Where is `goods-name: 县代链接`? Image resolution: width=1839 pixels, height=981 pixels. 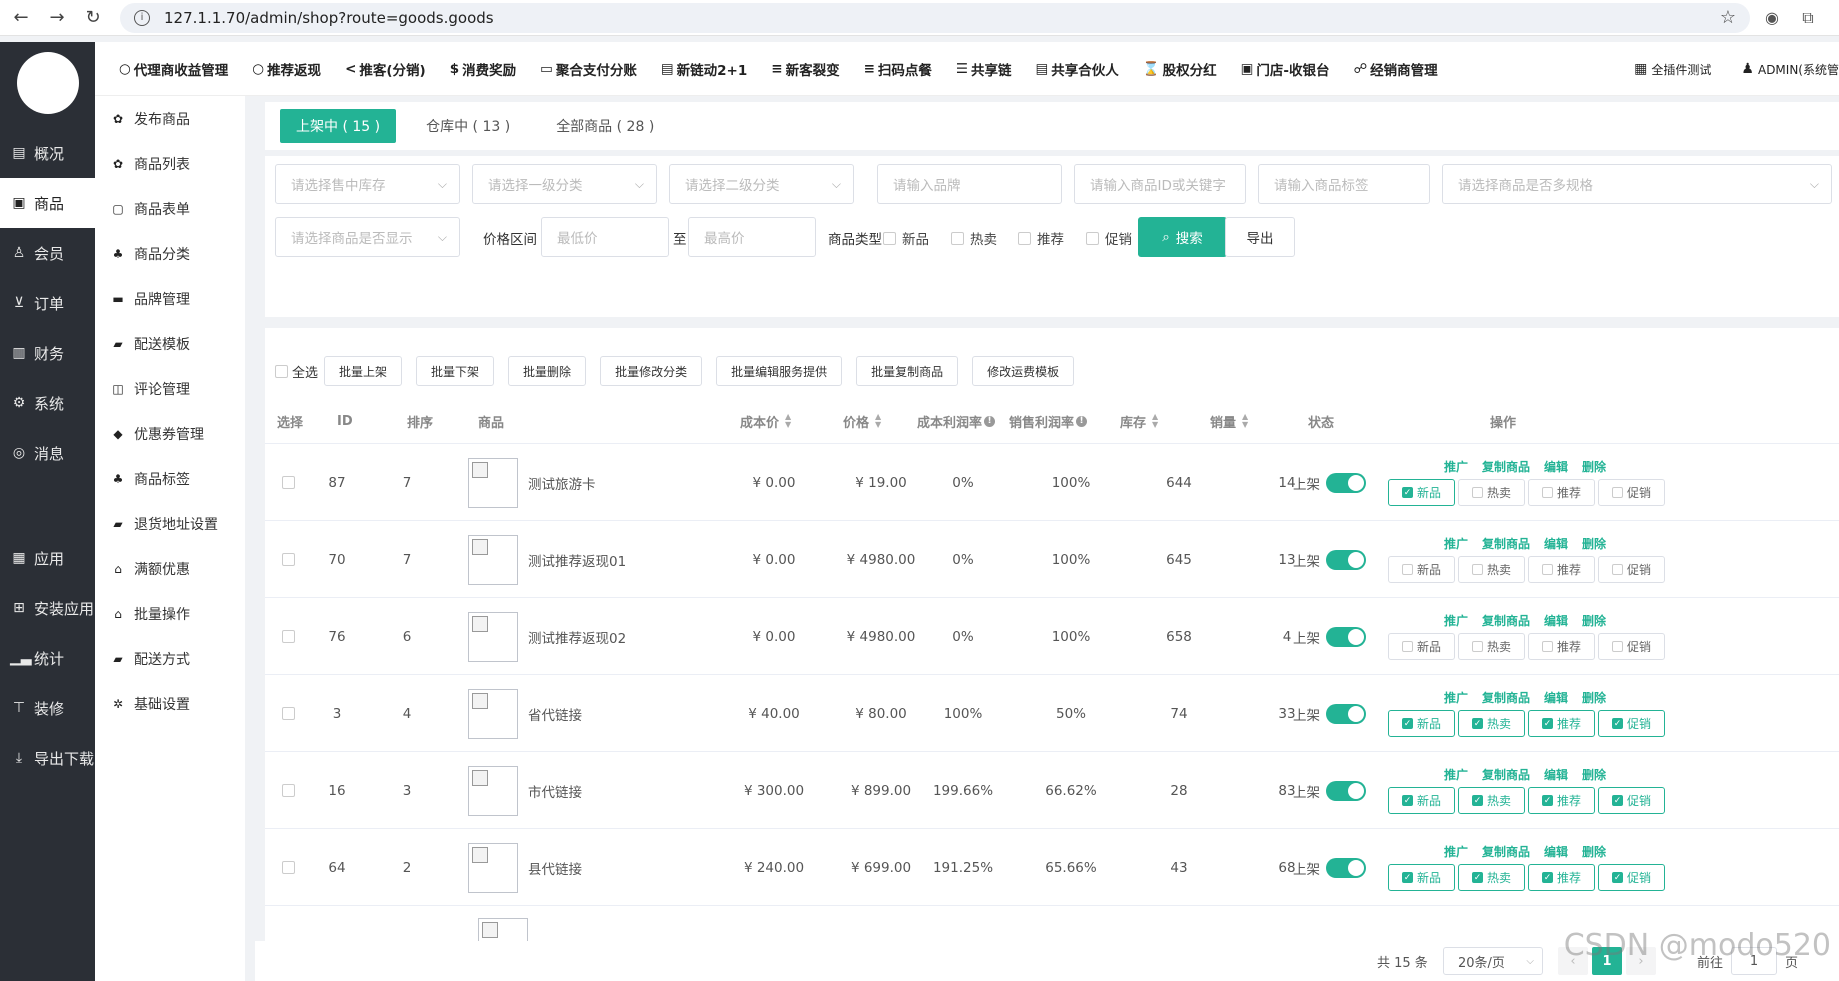 goods-name: 县代链接 is located at coordinates (555, 868).